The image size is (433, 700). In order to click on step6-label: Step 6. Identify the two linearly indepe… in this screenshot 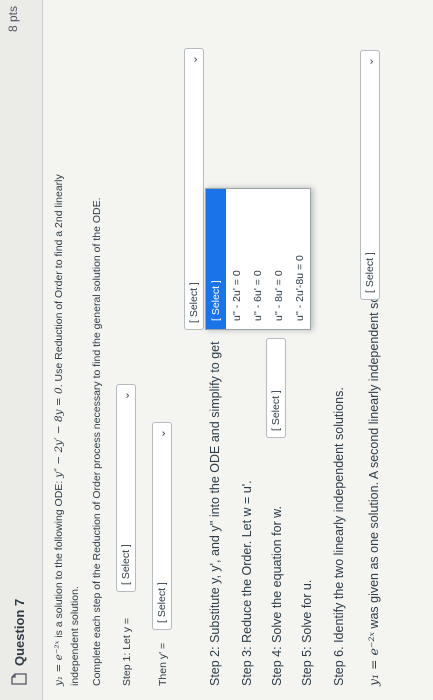, I will do `click(339, 536)`.